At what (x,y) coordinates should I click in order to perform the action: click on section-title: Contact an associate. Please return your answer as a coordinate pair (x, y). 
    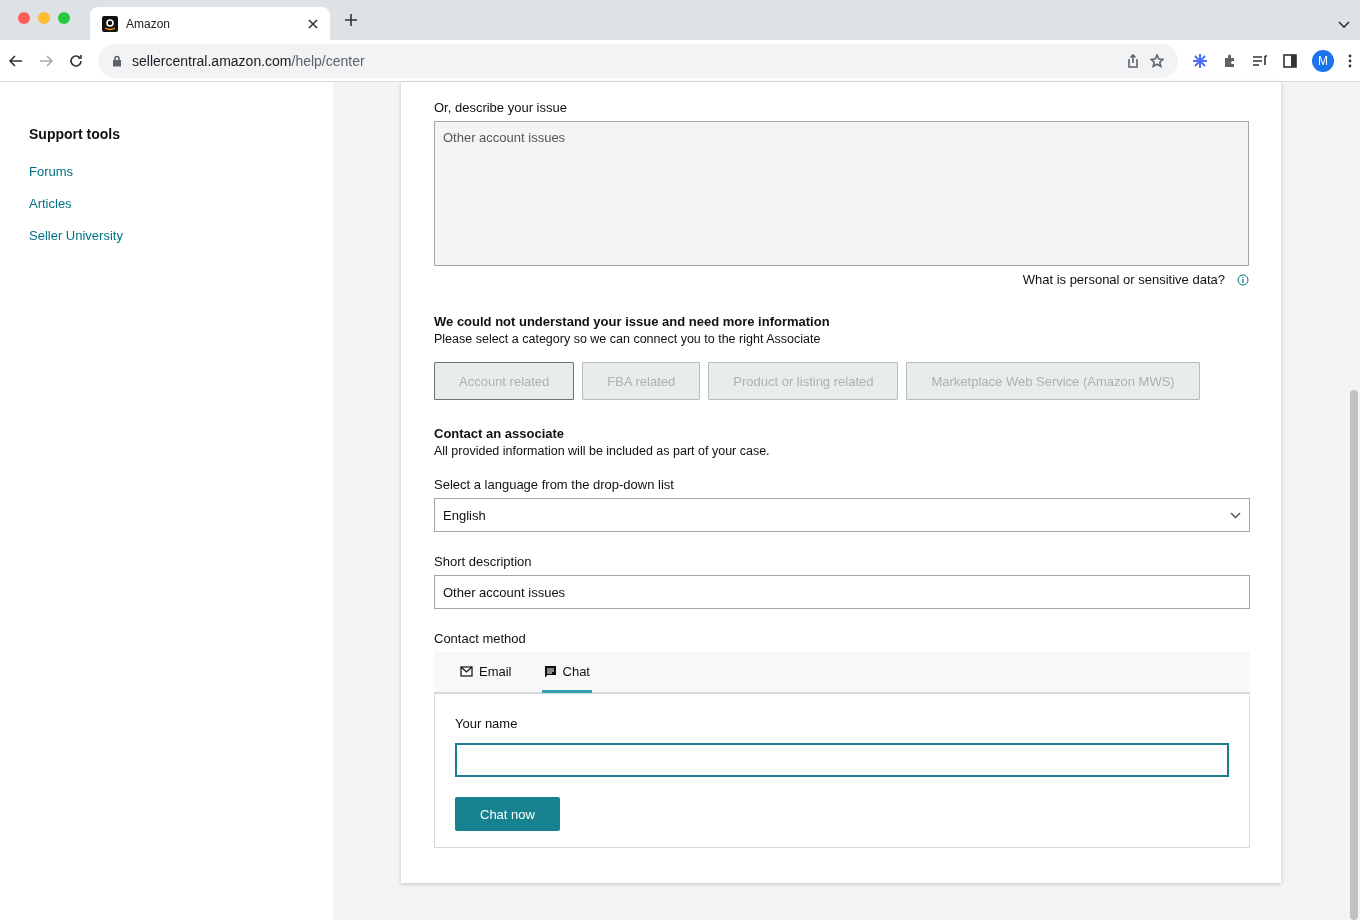
    Looking at the image, I should click on (500, 433).